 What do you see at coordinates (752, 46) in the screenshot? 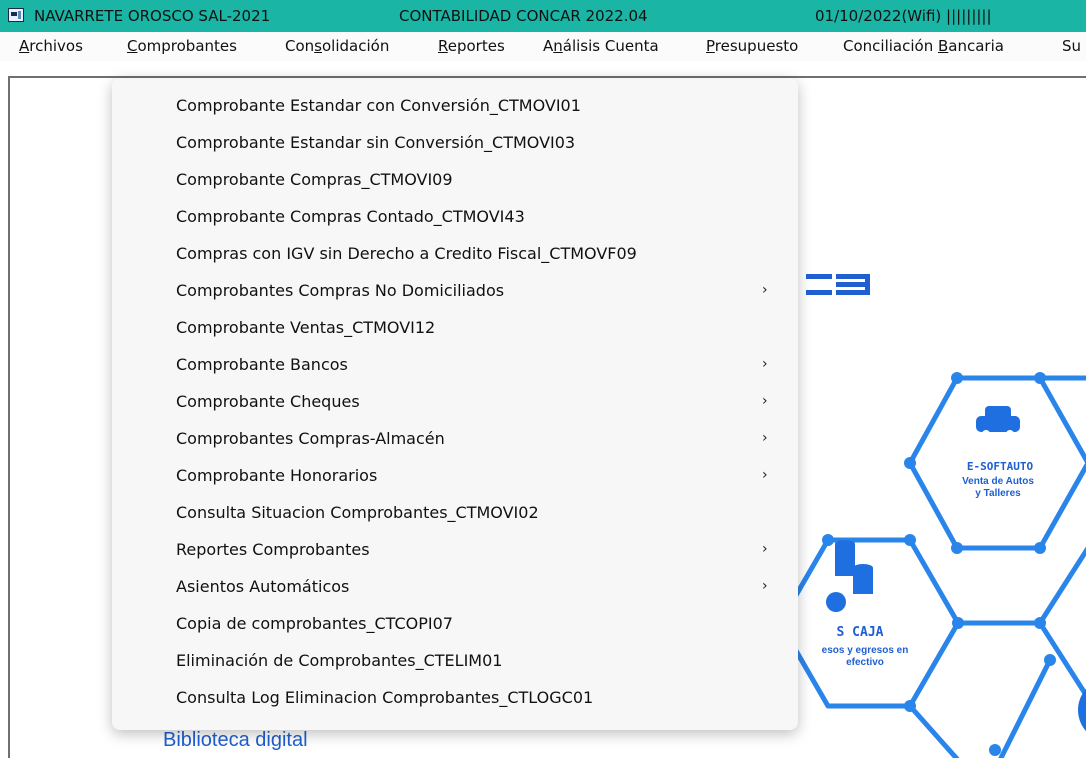
I see `menu-presupuesto: Presupuesto` at bounding box center [752, 46].